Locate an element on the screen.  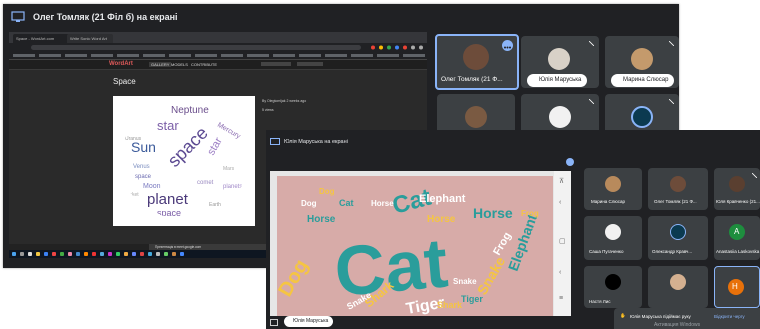
cloud-word: Frog is located at coordinates (530, 213).